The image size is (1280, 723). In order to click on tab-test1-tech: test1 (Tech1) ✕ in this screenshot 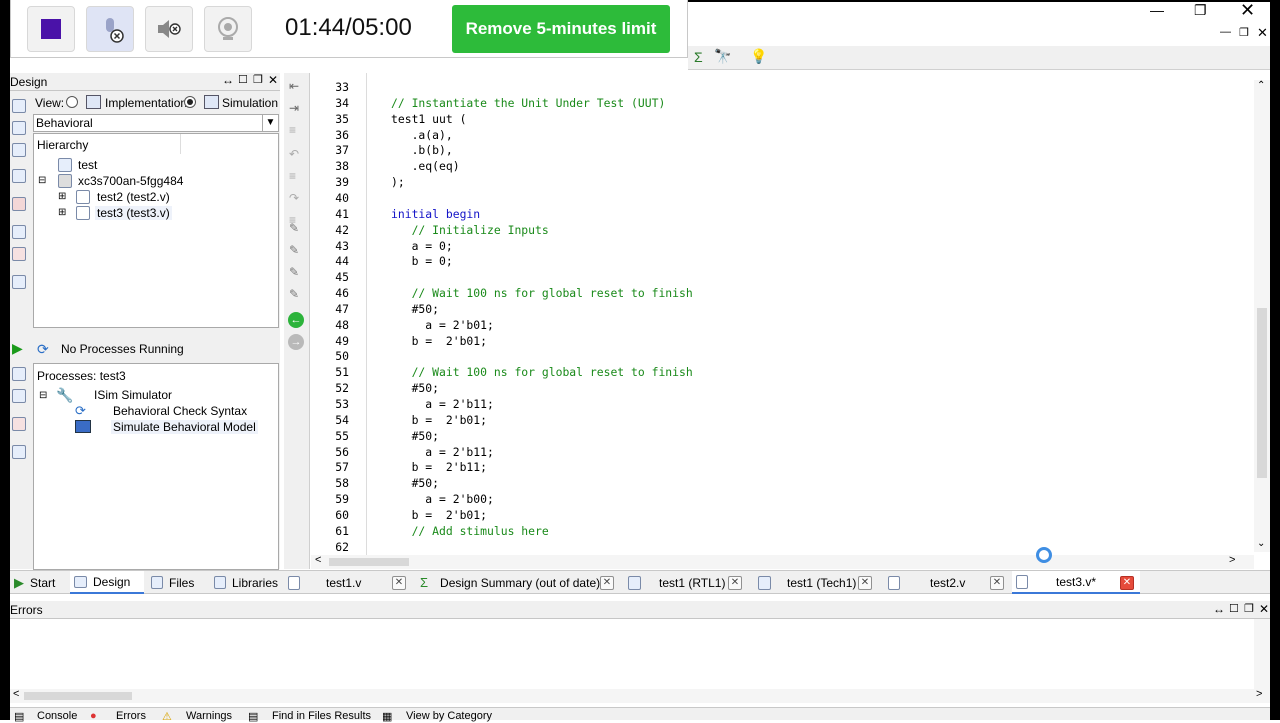, I will do `click(816, 582)`.